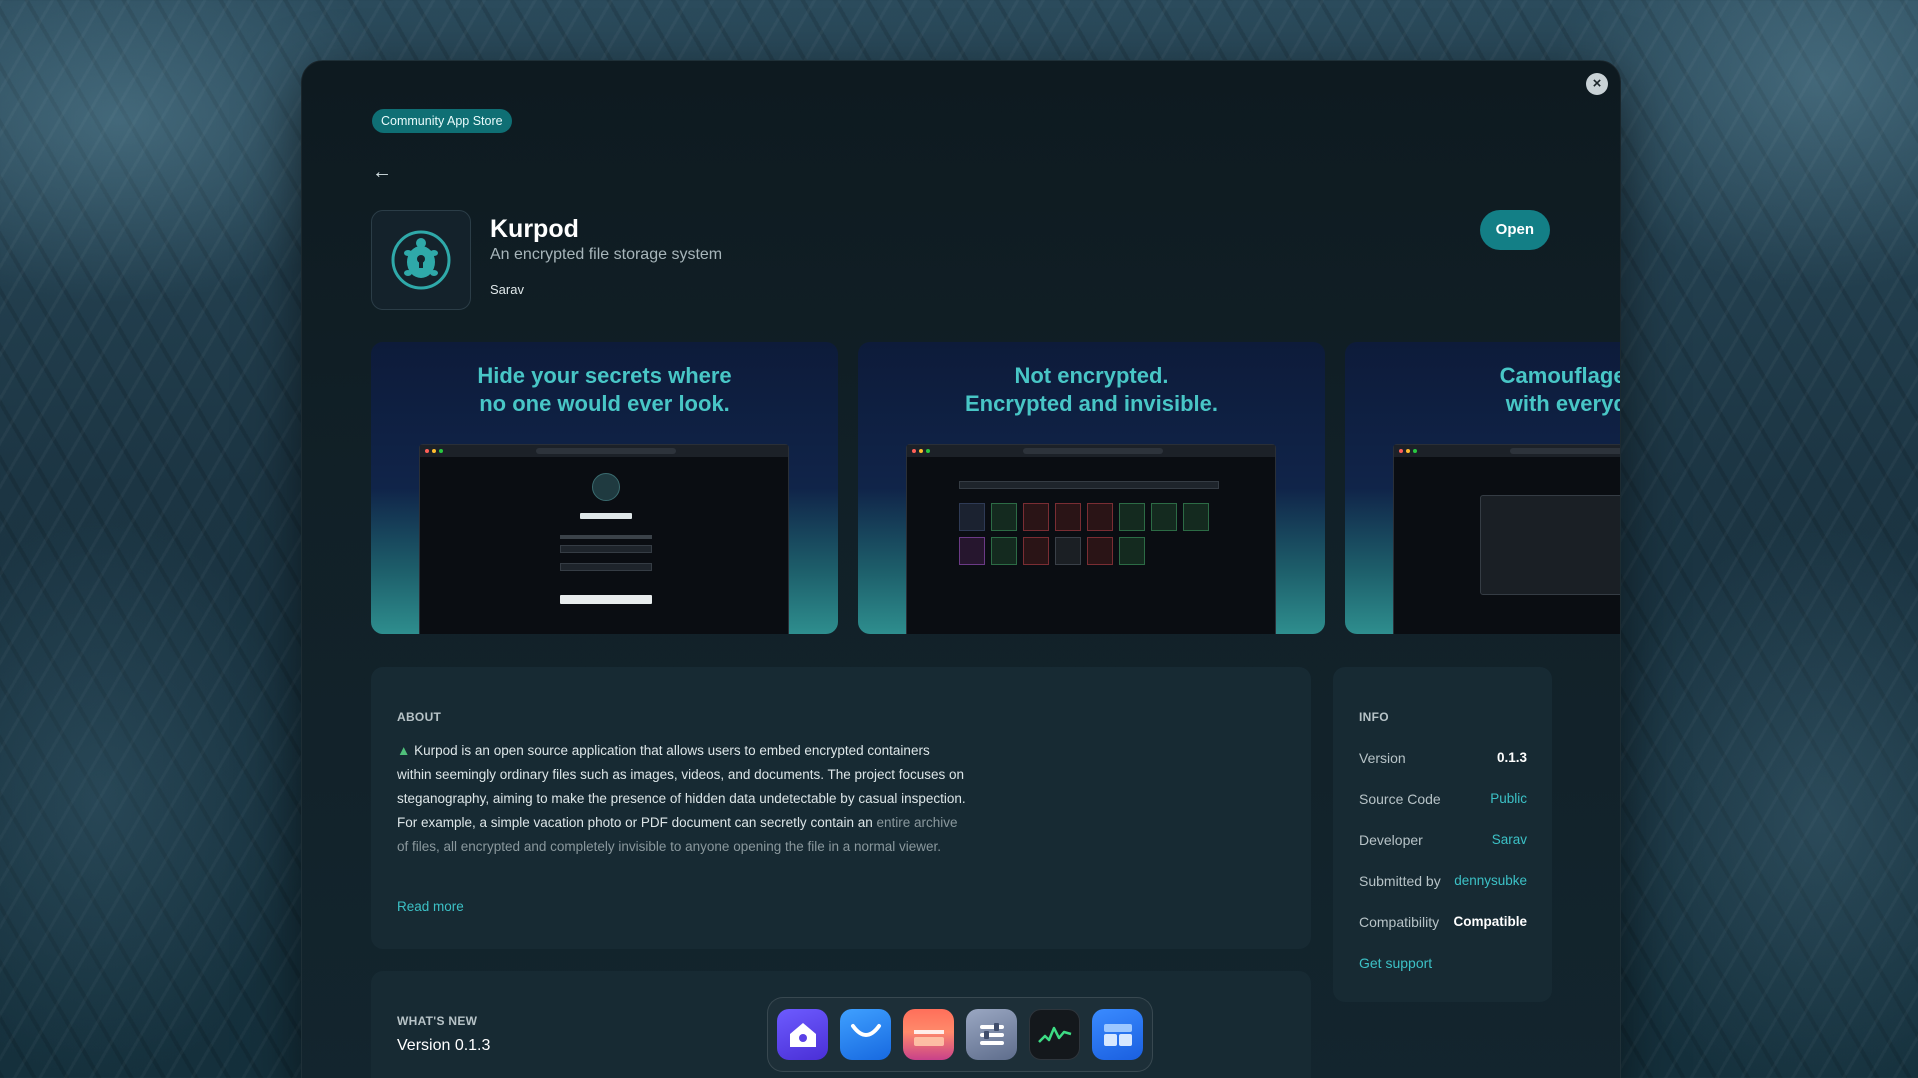 Image resolution: width=1918 pixels, height=1078 pixels. What do you see at coordinates (1490, 921) in the screenshot?
I see `compatibility-value: Compatible` at bounding box center [1490, 921].